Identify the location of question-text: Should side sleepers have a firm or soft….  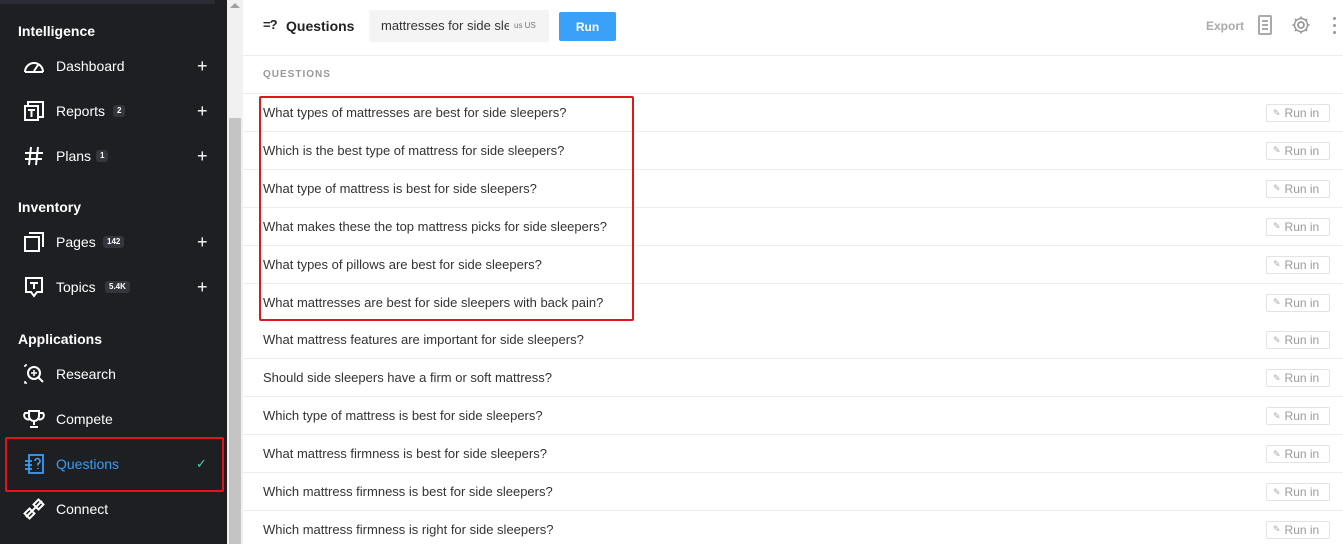
(407, 377).